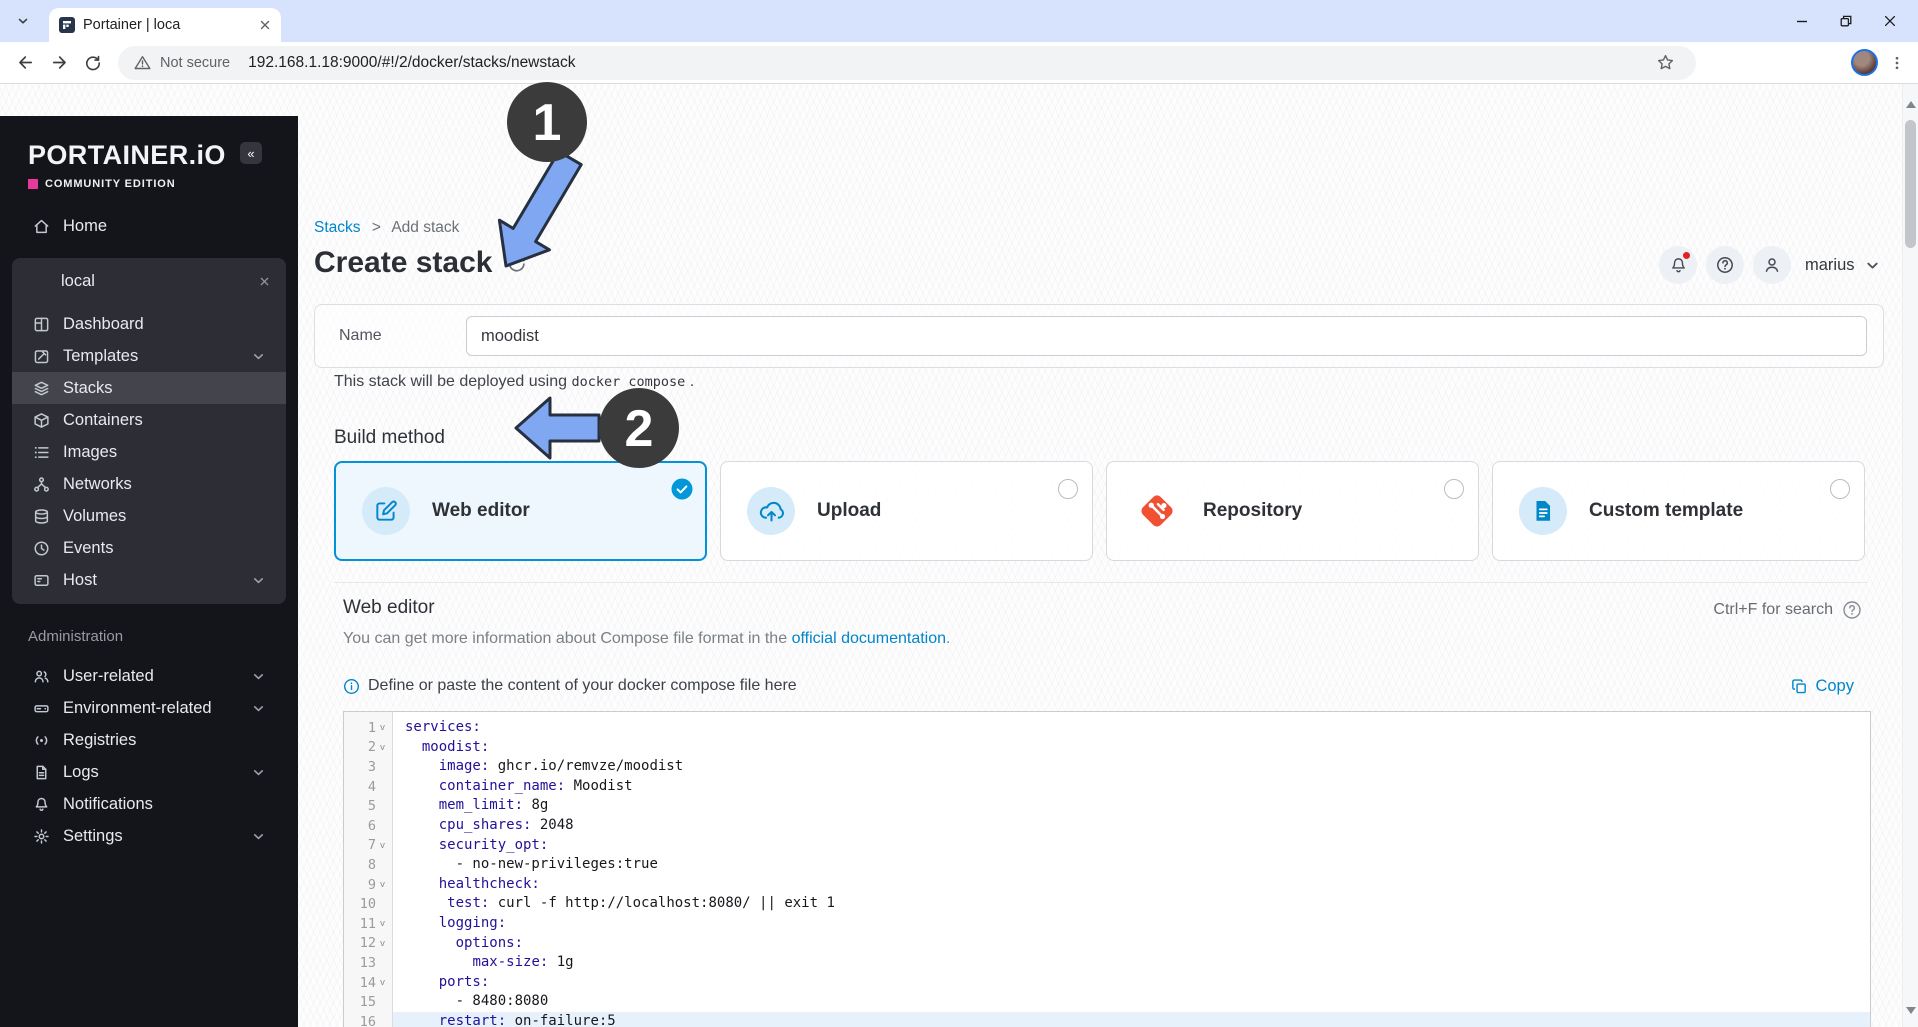 This screenshot has height=1027, width=1918. What do you see at coordinates (59, 63) in the screenshot?
I see `forward-button` at bounding box center [59, 63].